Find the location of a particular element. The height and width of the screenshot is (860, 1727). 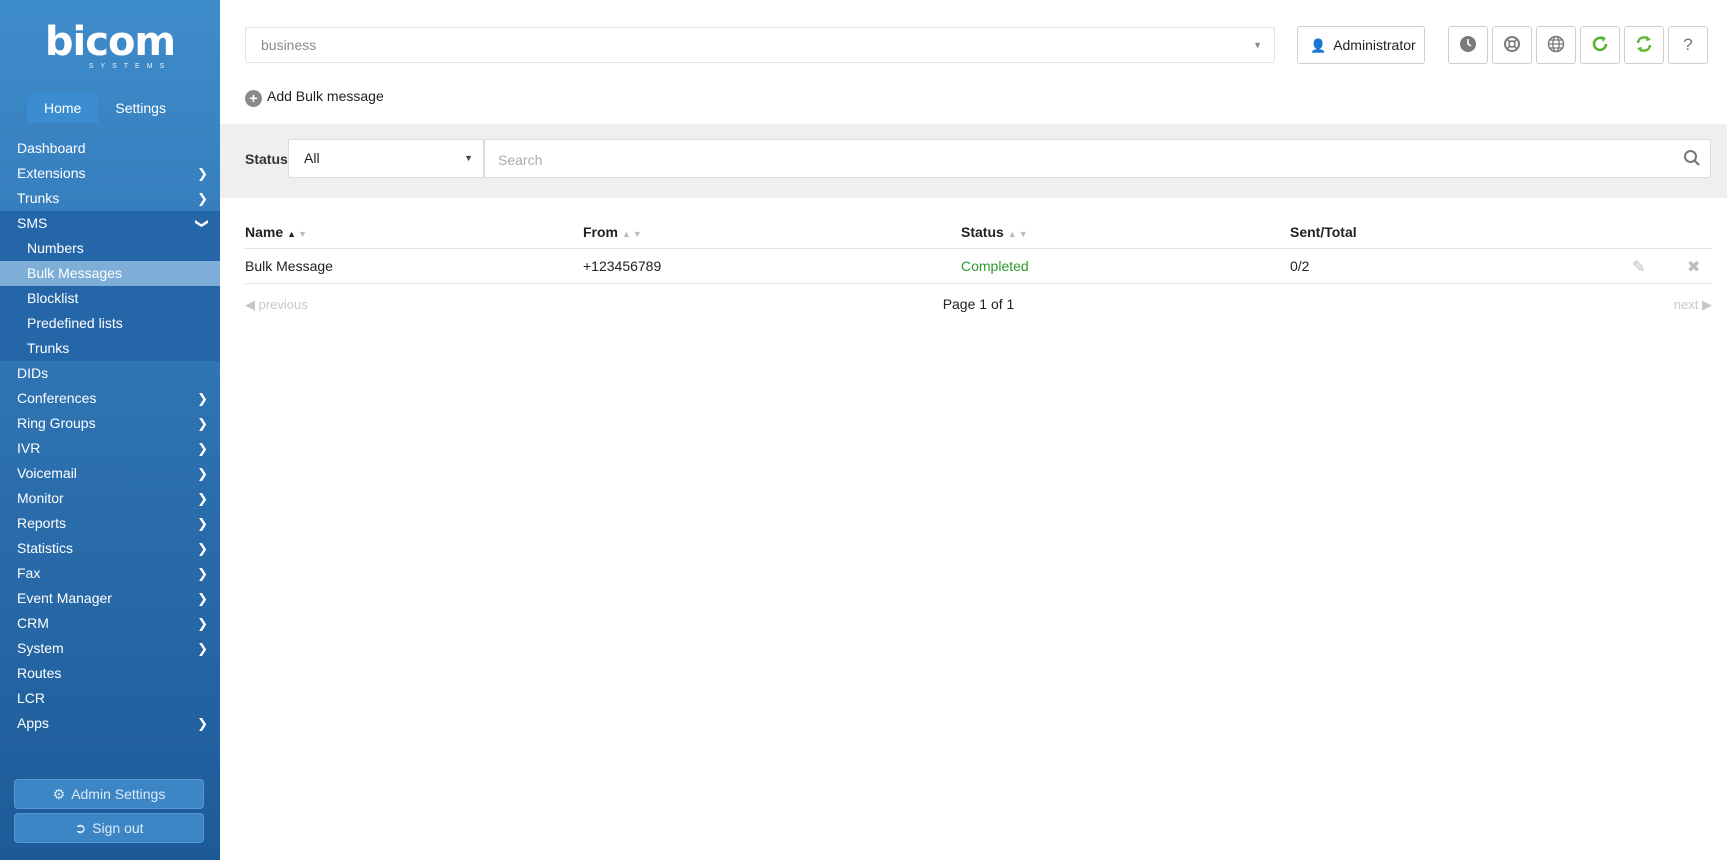

sidebar-item-apps: Apps ❯ is located at coordinates (110, 723).